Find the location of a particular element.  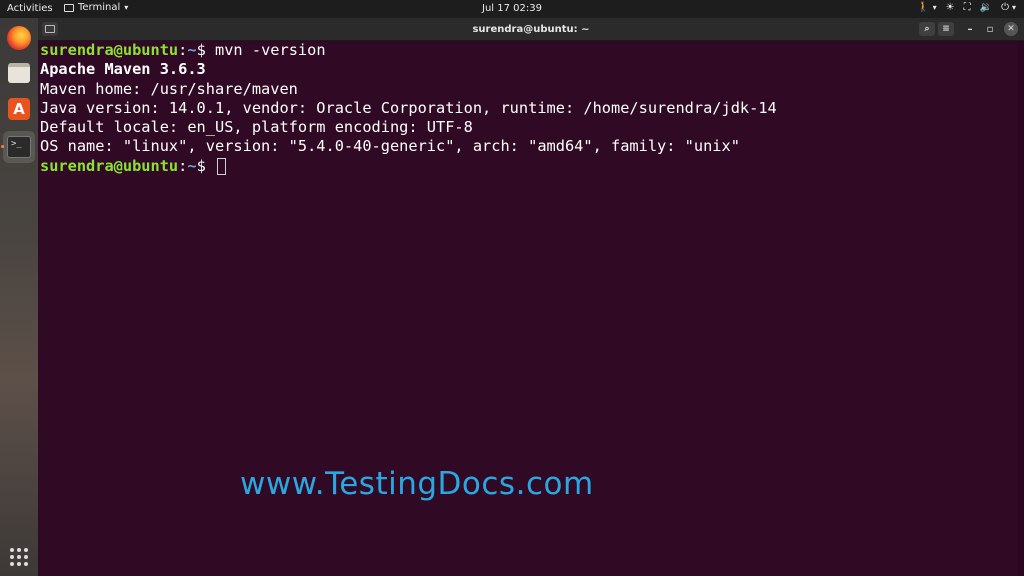

dock-item-software: A is located at coordinates (19, 109).